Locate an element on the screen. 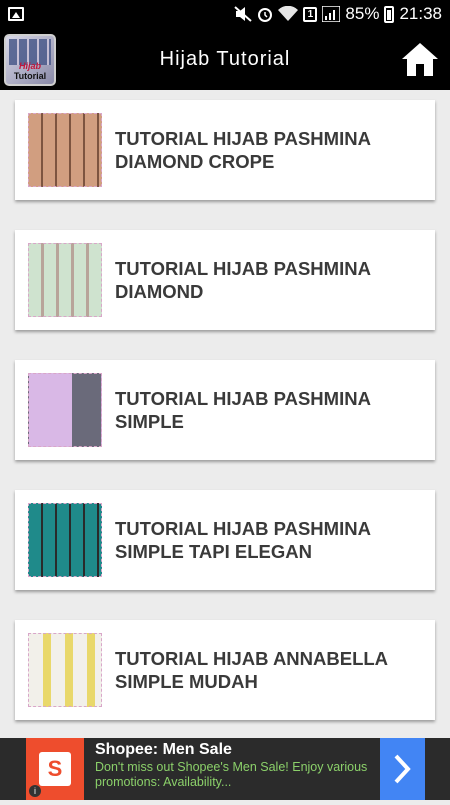 This screenshot has width=450, height=805. clock: 21:38 is located at coordinates (420, 13).